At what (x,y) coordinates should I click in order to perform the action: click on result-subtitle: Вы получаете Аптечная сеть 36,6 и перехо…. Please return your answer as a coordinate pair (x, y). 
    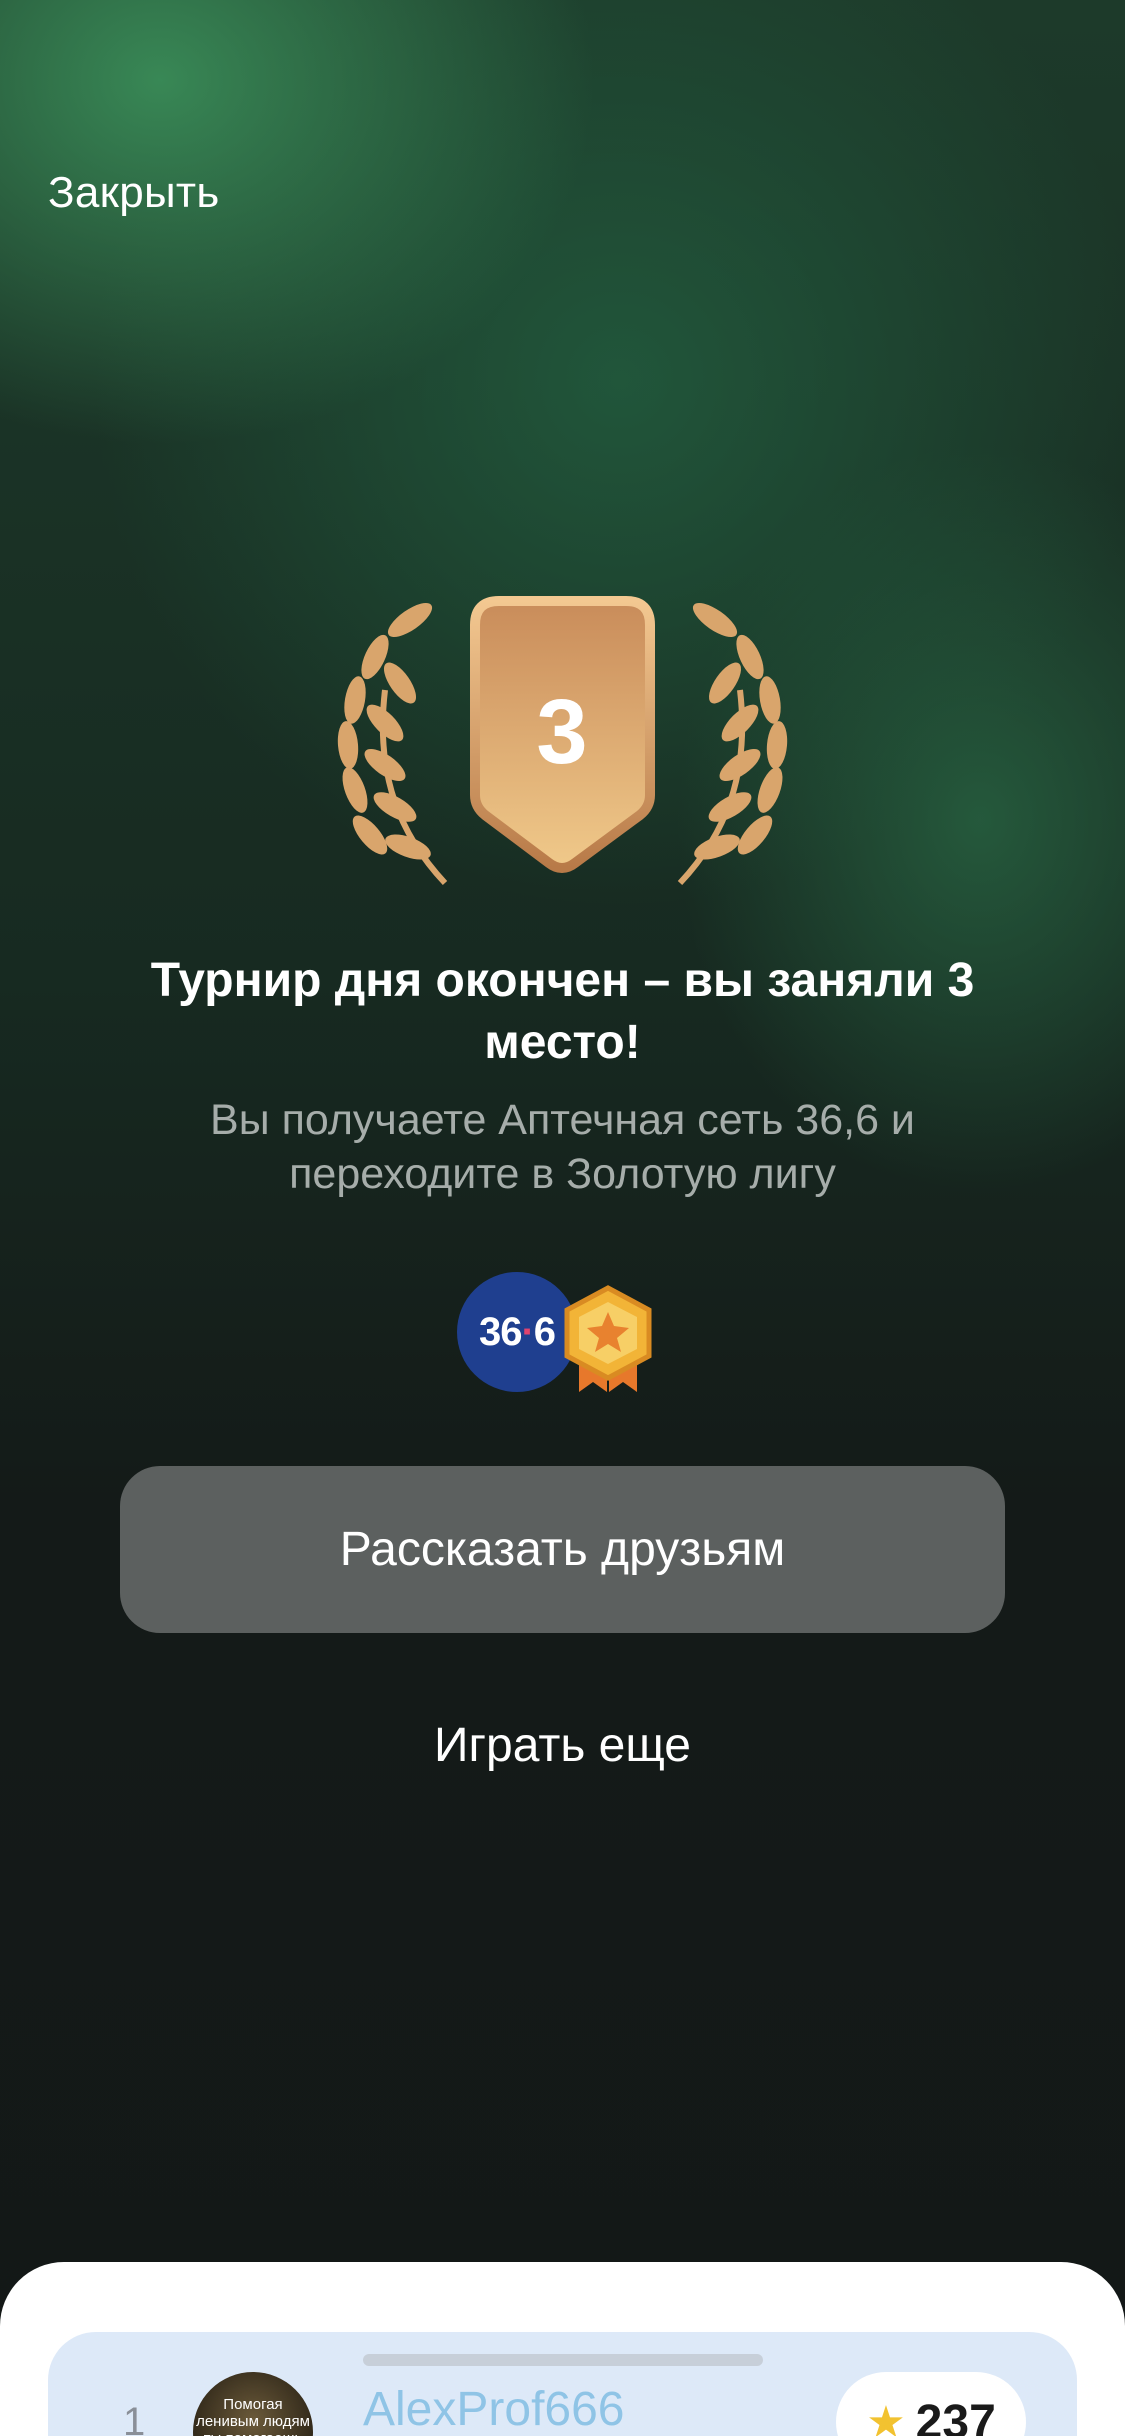
    Looking at the image, I should click on (562, 1147).